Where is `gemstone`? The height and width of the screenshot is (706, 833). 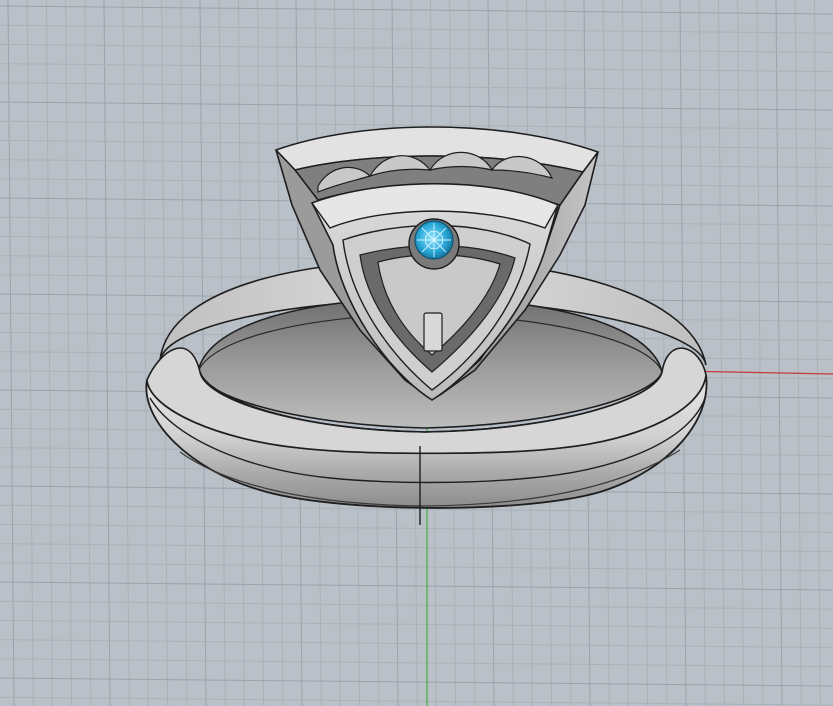 gemstone is located at coordinates (434, 240).